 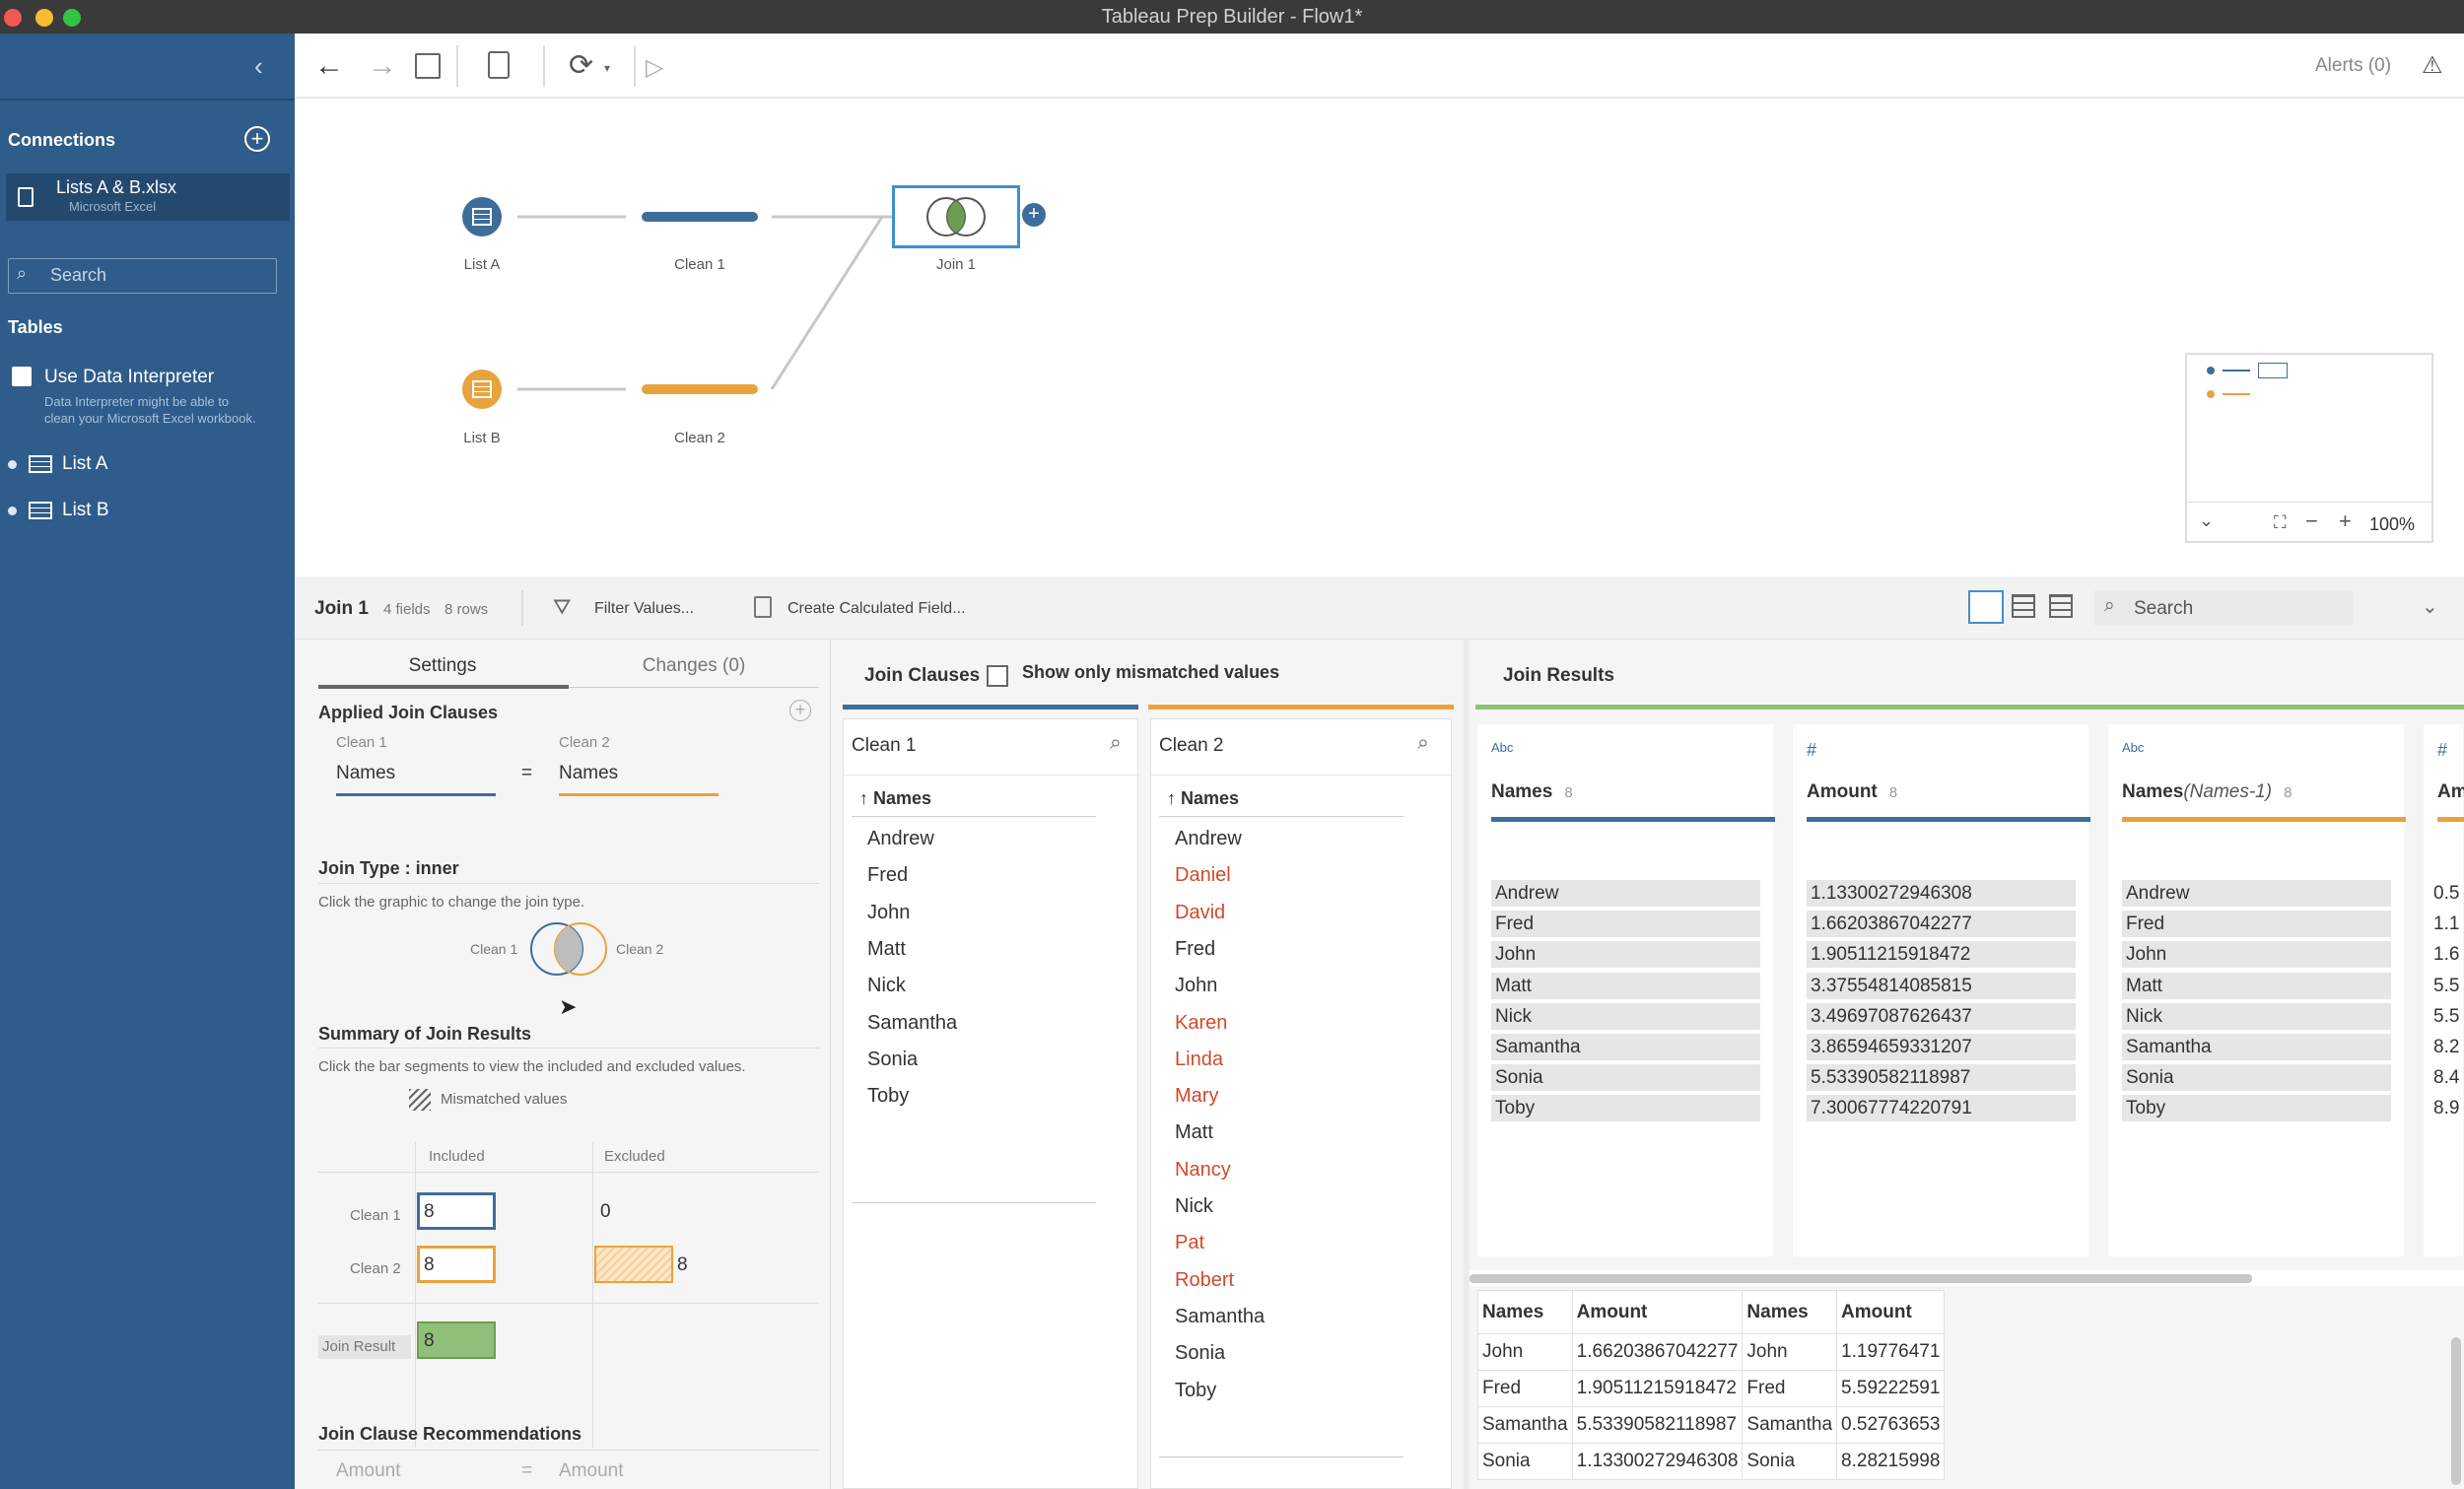 I want to click on list-b-node, so click(x=482, y=389).